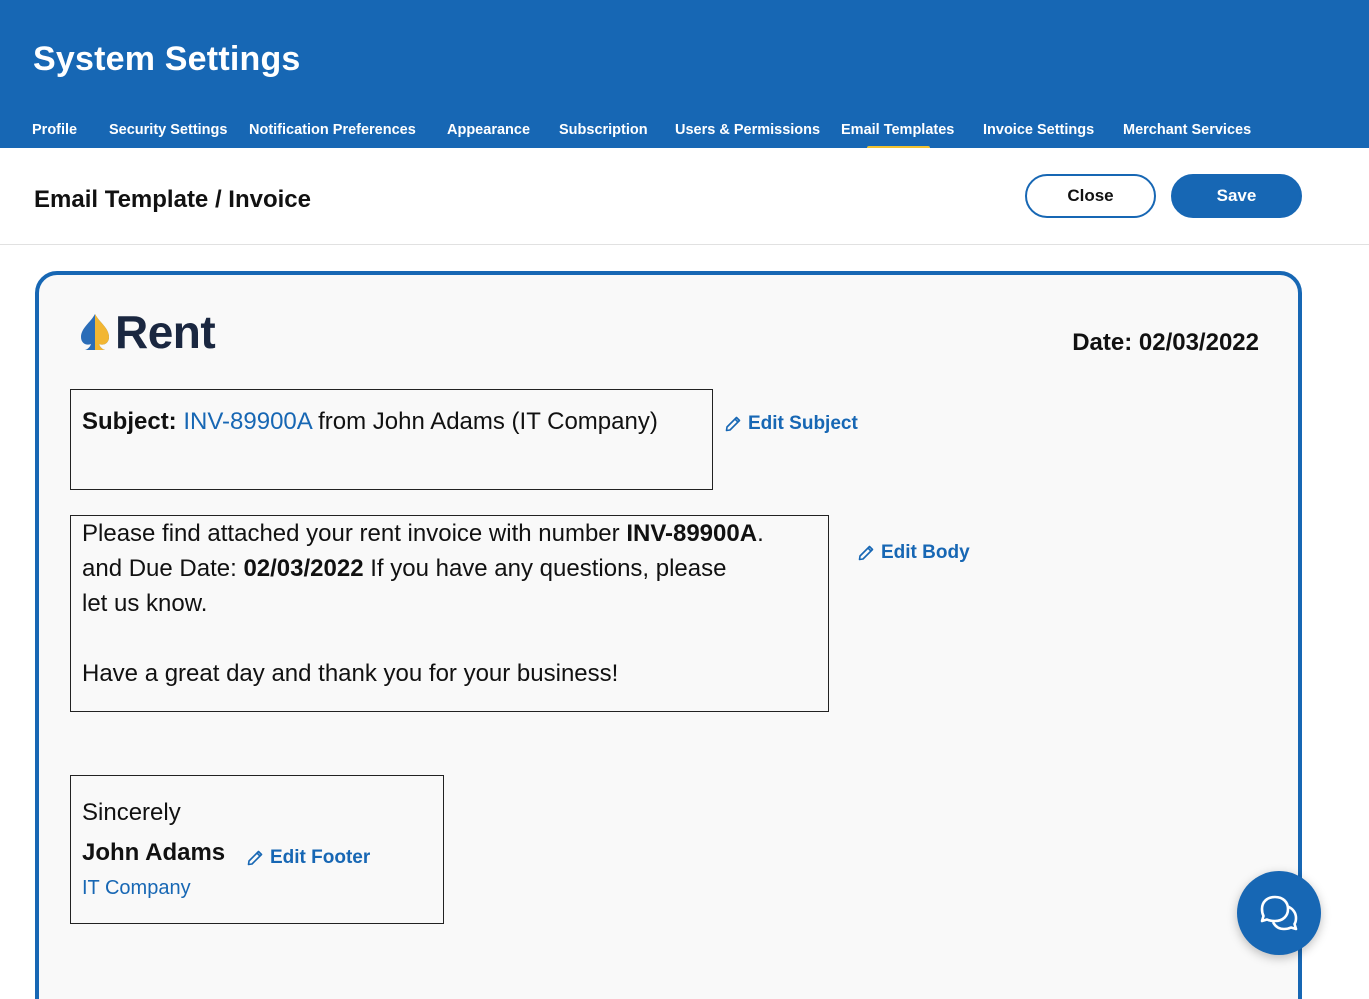 This screenshot has height=999, width=1369. I want to click on body-text: ., so click(760, 533).